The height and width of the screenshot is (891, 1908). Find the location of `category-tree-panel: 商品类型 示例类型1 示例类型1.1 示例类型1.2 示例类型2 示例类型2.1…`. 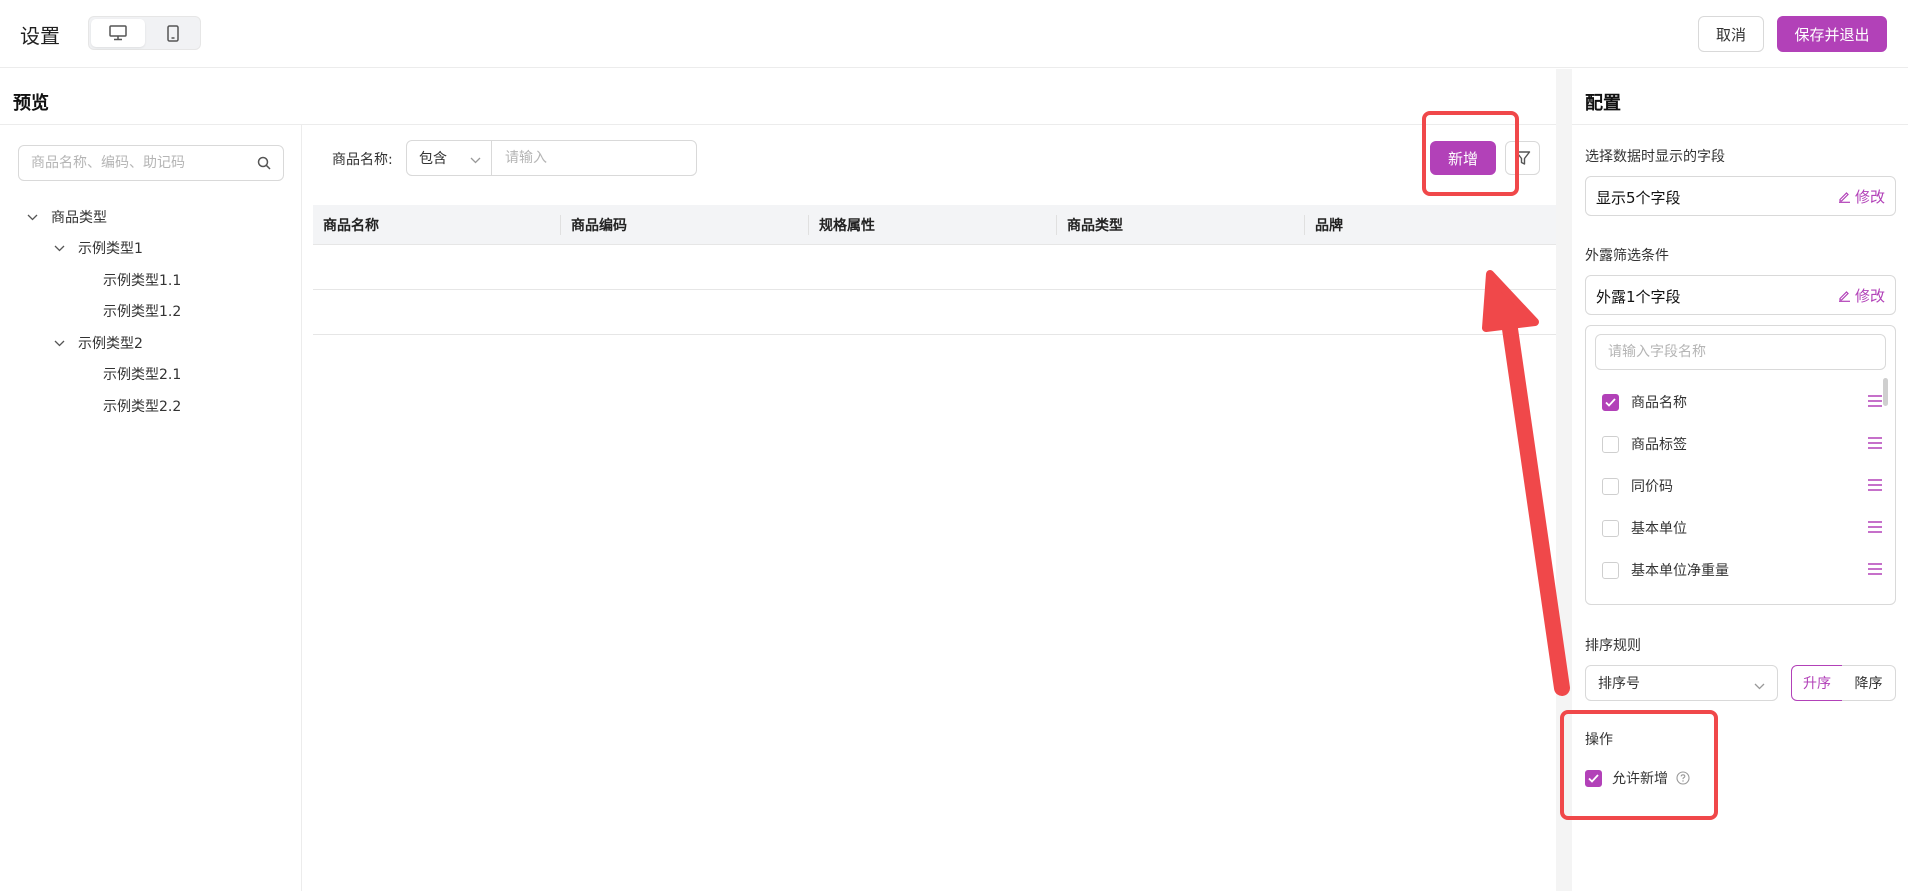

category-tree-panel: 商品类型 示例类型1 示例类型1.1 示例类型1.2 示例类型2 示例类型2.1… is located at coordinates (151, 508).